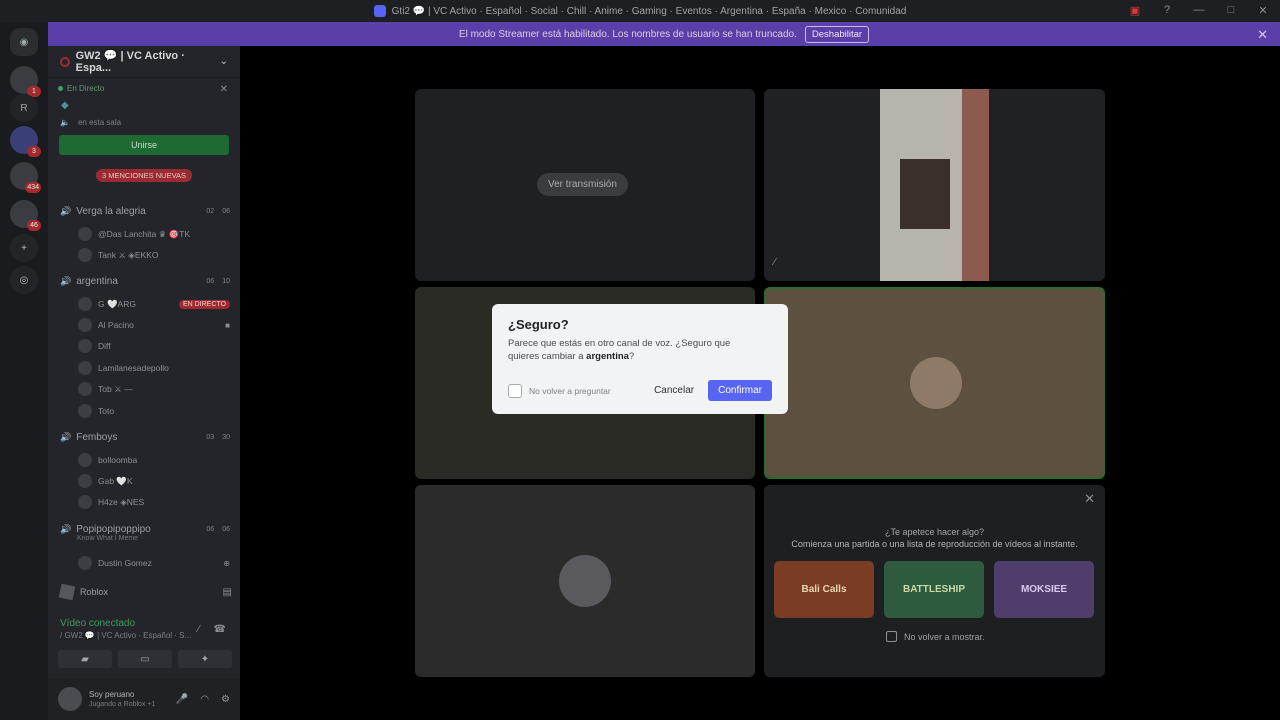 The image size is (1280, 720). I want to click on voice-user: Tob ⚔ —, so click(154, 389).